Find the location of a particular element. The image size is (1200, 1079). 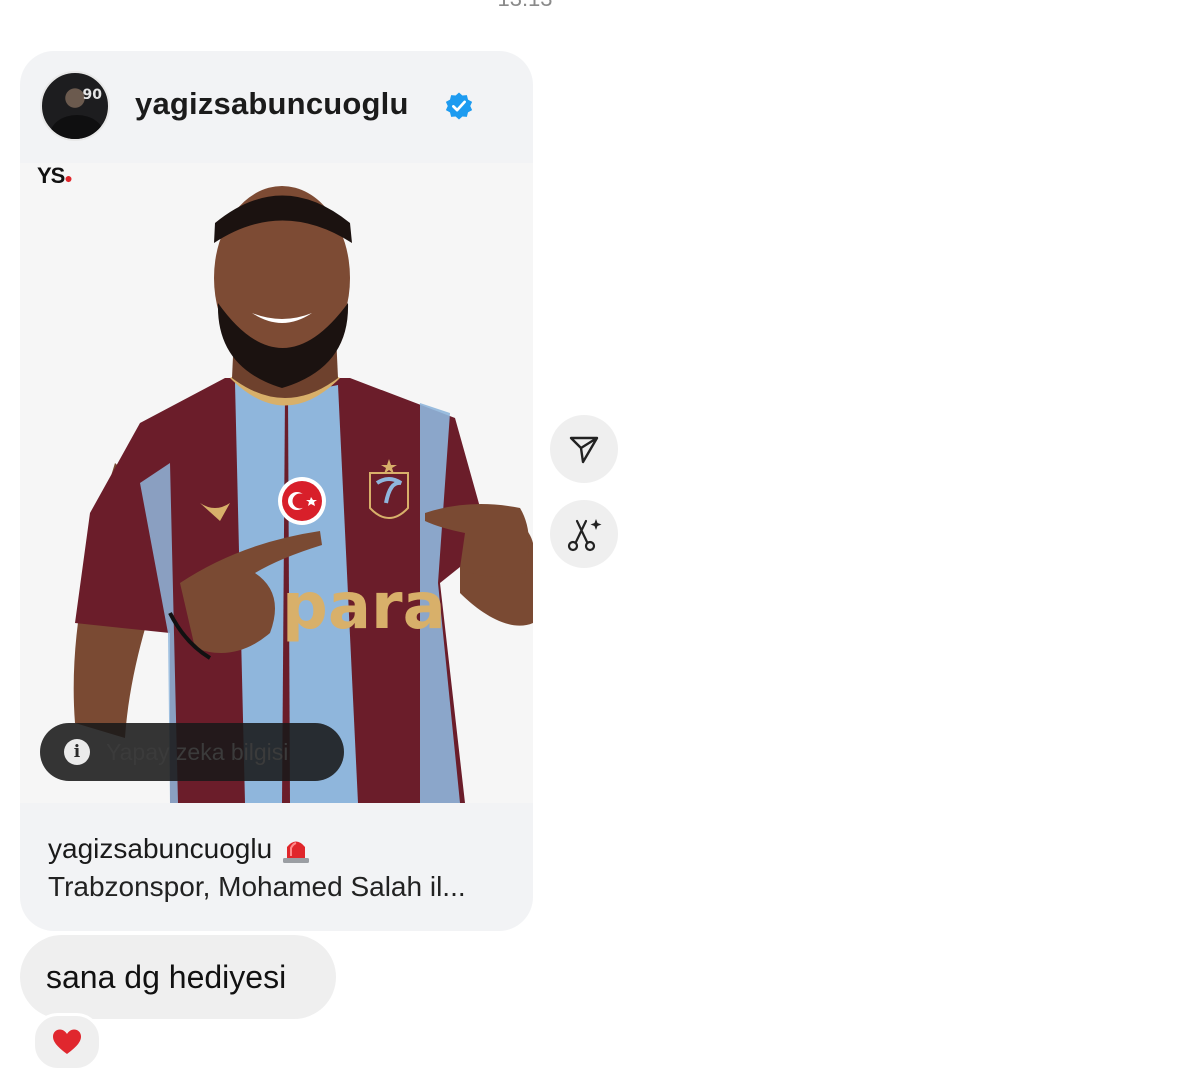

share-button is located at coordinates (584, 449).